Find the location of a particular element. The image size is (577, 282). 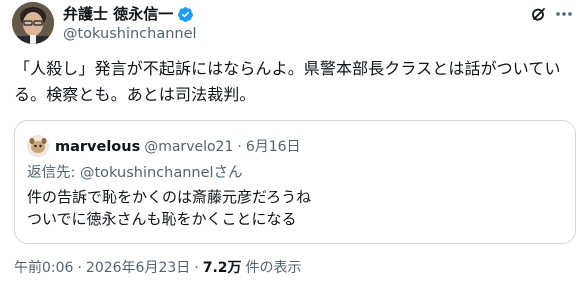

more-options-icon is located at coordinates (564, 14).